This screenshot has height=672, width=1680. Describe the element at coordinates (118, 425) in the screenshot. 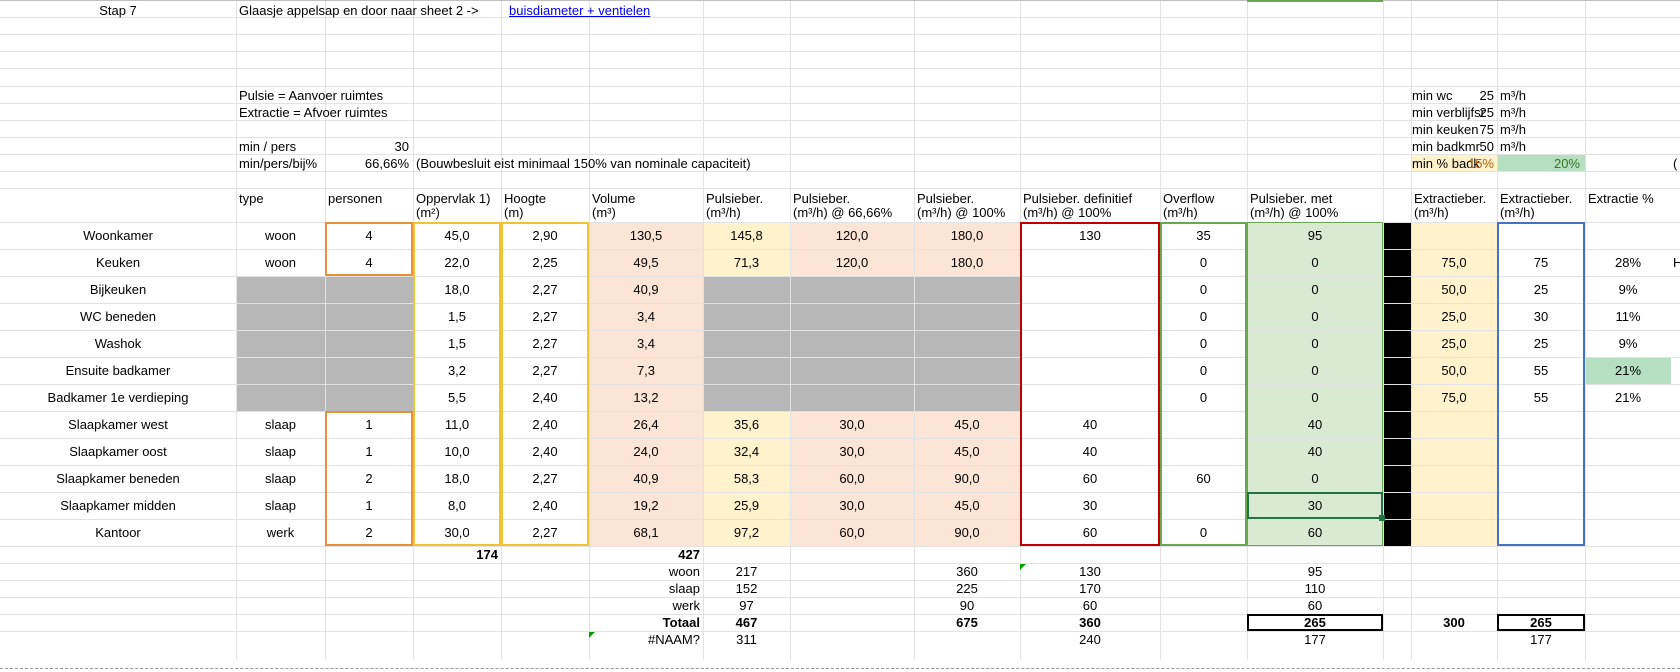

I see `room-name: Slaapkamer west` at that location.